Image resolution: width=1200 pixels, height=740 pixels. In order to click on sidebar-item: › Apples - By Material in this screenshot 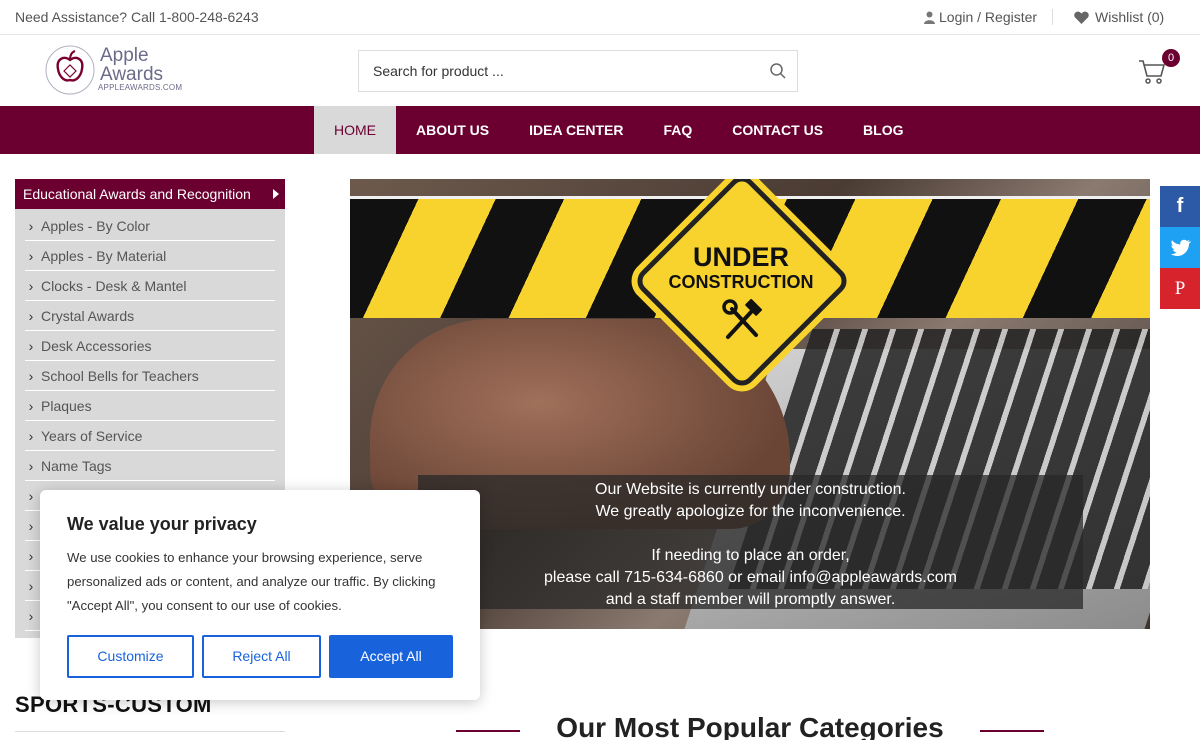, I will do `click(150, 256)`.